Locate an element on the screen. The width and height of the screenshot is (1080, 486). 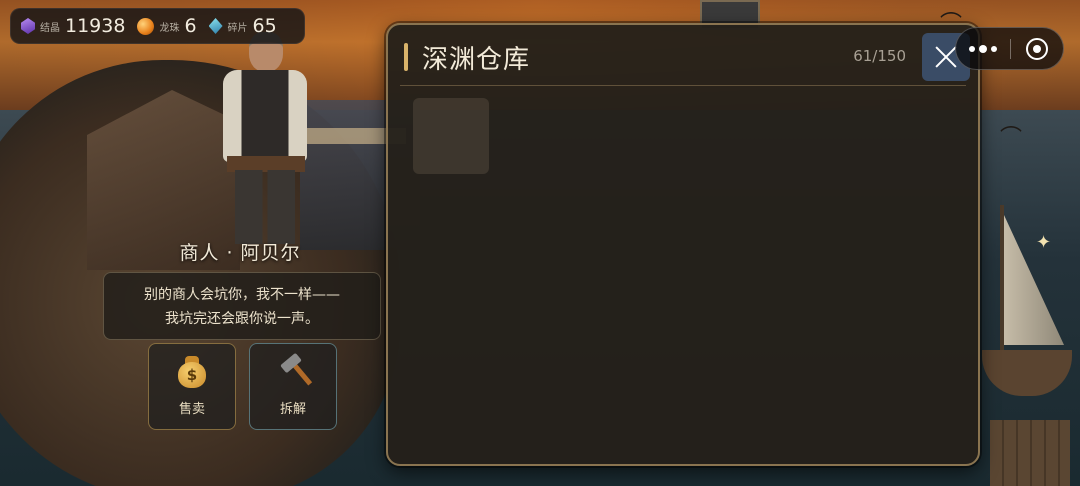
dismantle-button: 拆解 is located at coordinates (293, 386).